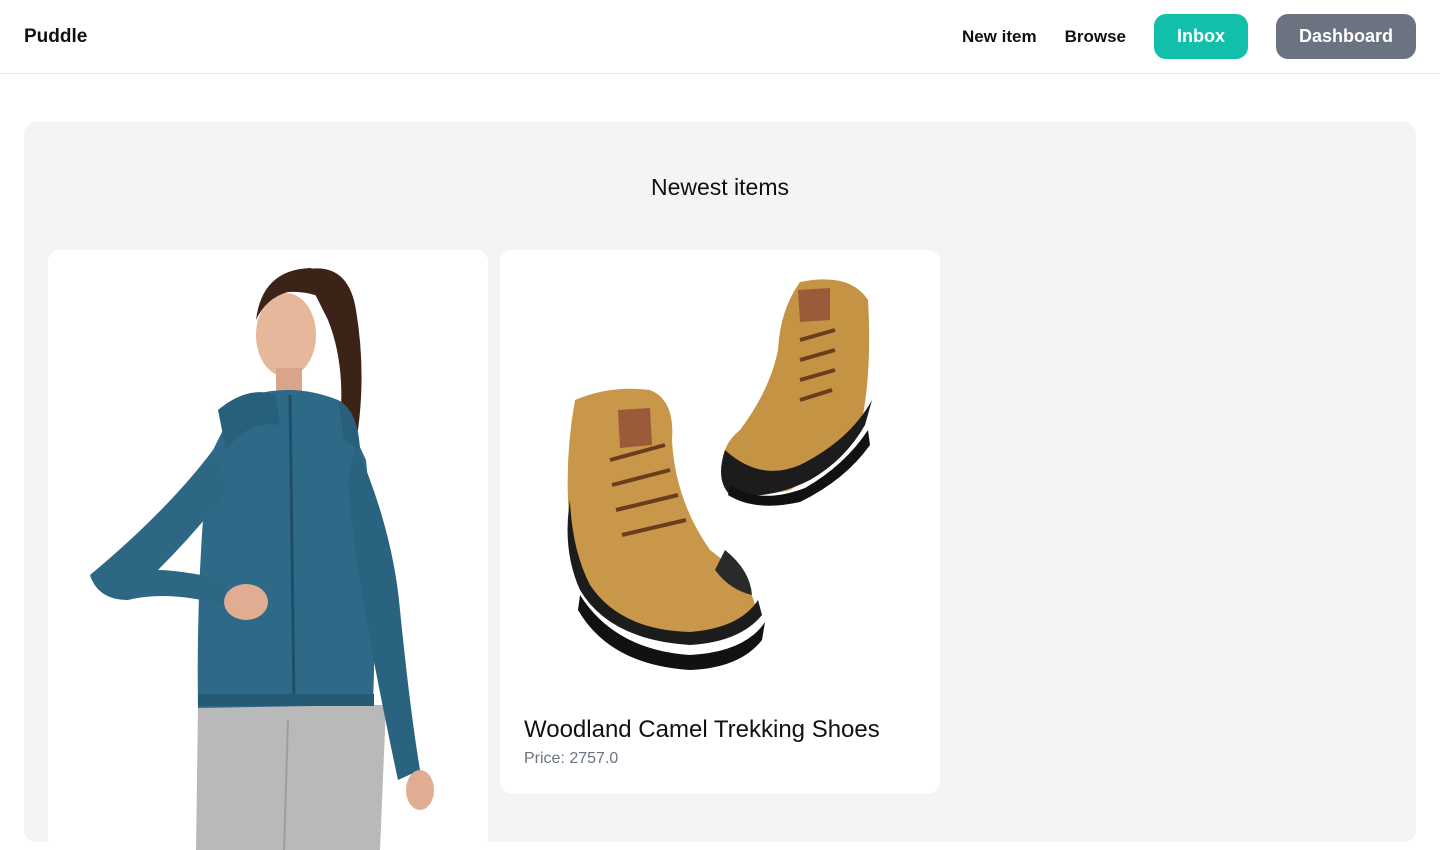 This screenshot has width=1440, height=850. What do you see at coordinates (702, 729) in the screenshot?
I see `item-name: Woodland Camel Trekking Shoes` at bounding box center [702, 729].